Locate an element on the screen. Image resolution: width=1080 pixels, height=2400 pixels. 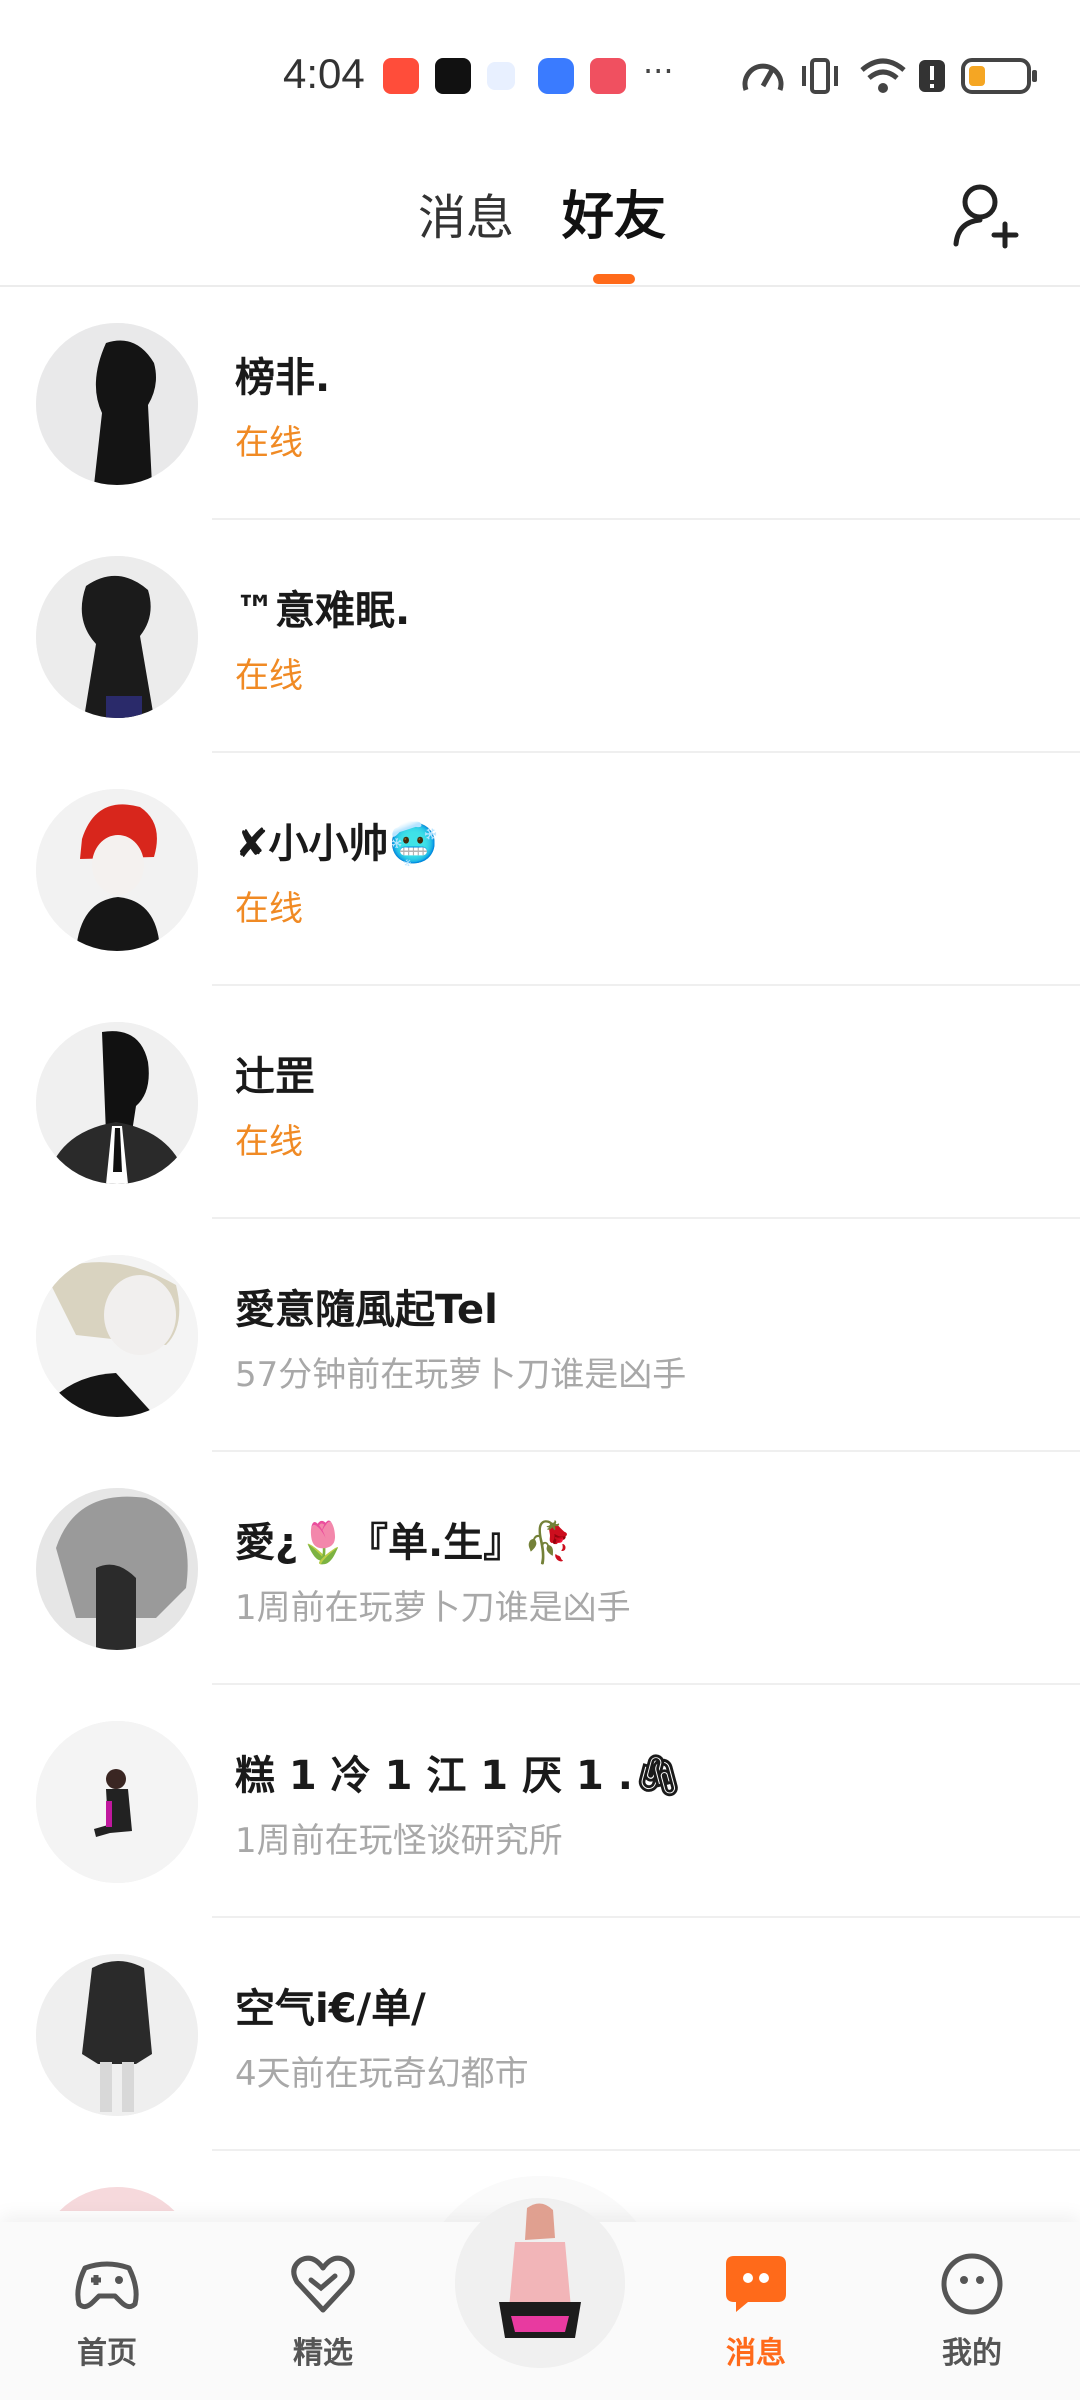
friend-name: 糕 1 冷 1 江 1 厌 1 .🖇 is located at coordinates (459, 1776).